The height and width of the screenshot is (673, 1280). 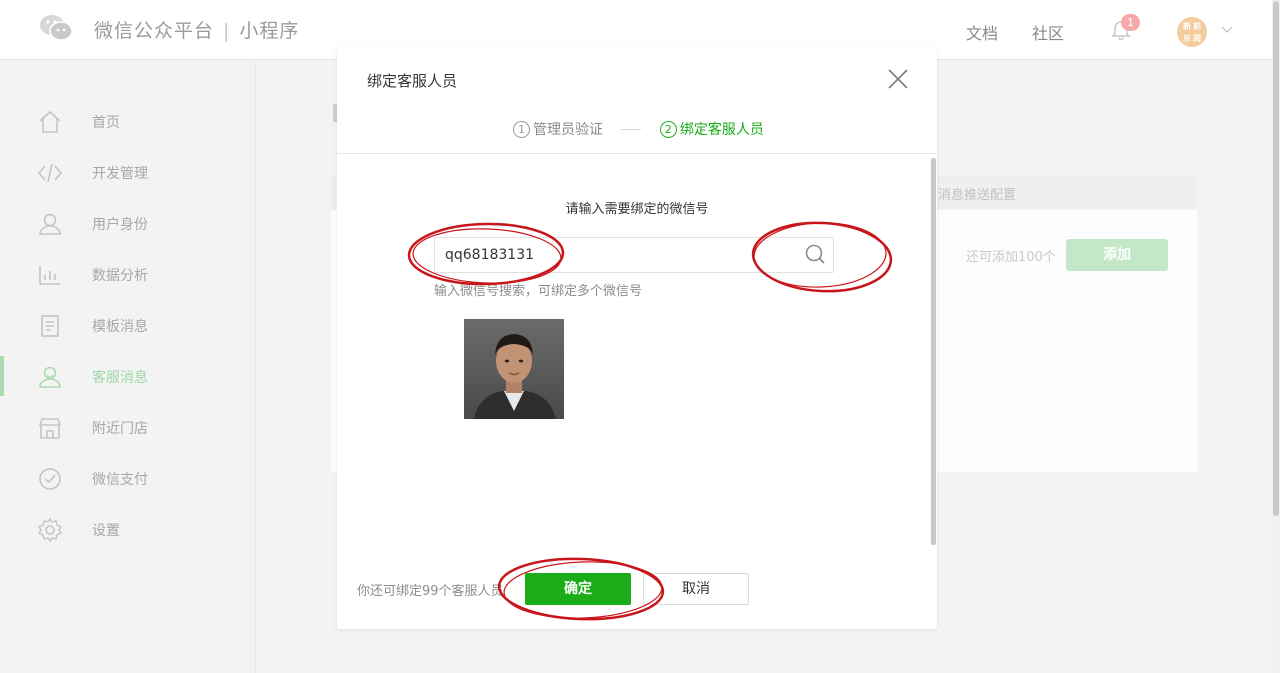 What do you see at coordinates (127, 121) in the screenshot?
I see `sidebar-item-home: 首页` at bounding box center [127, 121].